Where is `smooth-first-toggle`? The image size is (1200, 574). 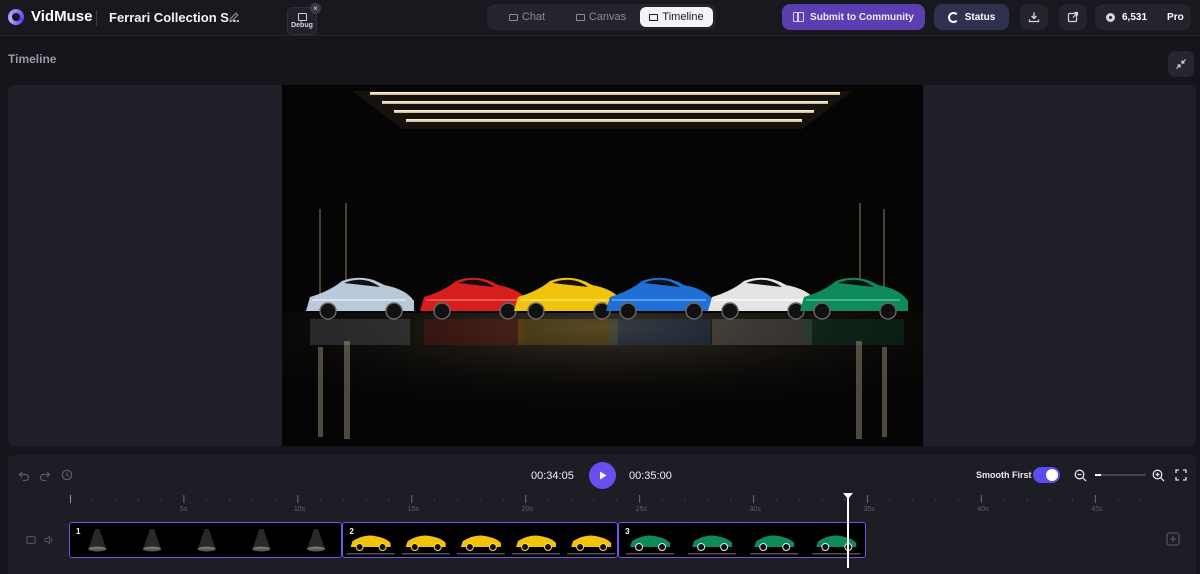 smooth-first-toggle is located at coordinates (1046, 475).